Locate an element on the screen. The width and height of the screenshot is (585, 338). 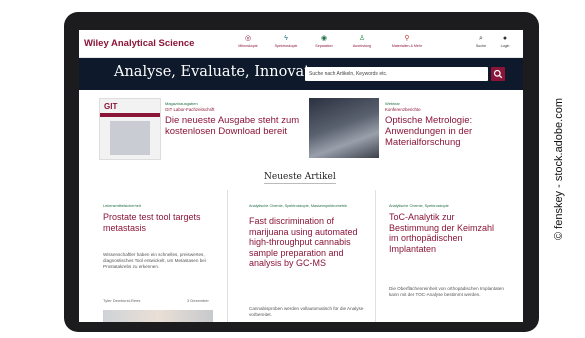
article-title: Prostate test tool targets metastasis is located at coordinates (162, 222).